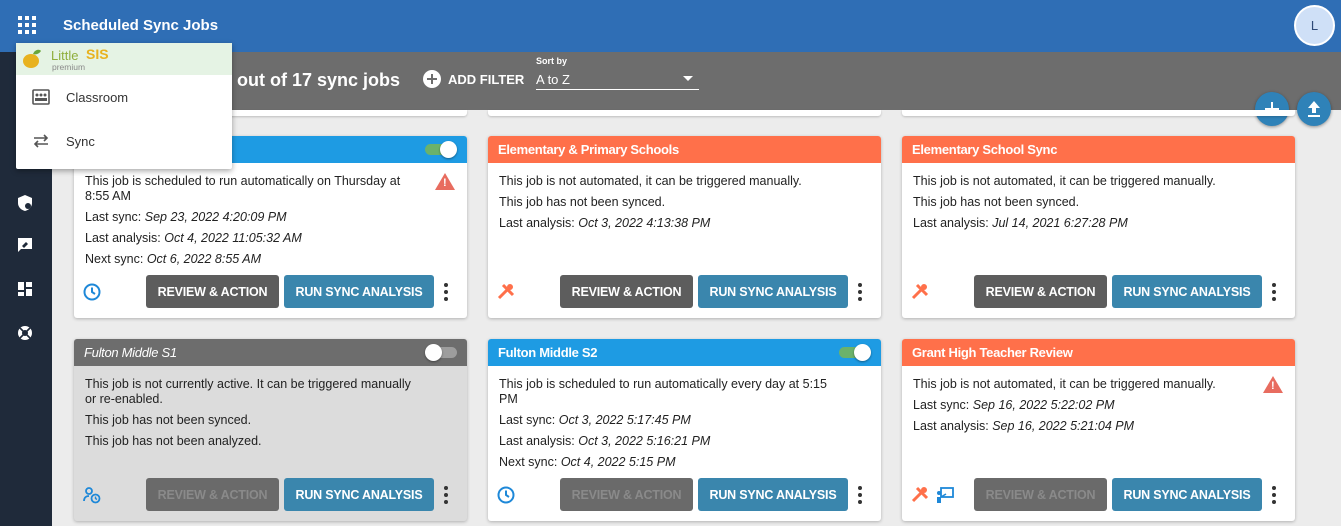 The height and width of the screenshot is (526, 1341). What do you see at coordinates (173, 441) in the screenshot?
I see `analysis-status-text: This job has not been analyzed.` at bounding box center [173, 441].